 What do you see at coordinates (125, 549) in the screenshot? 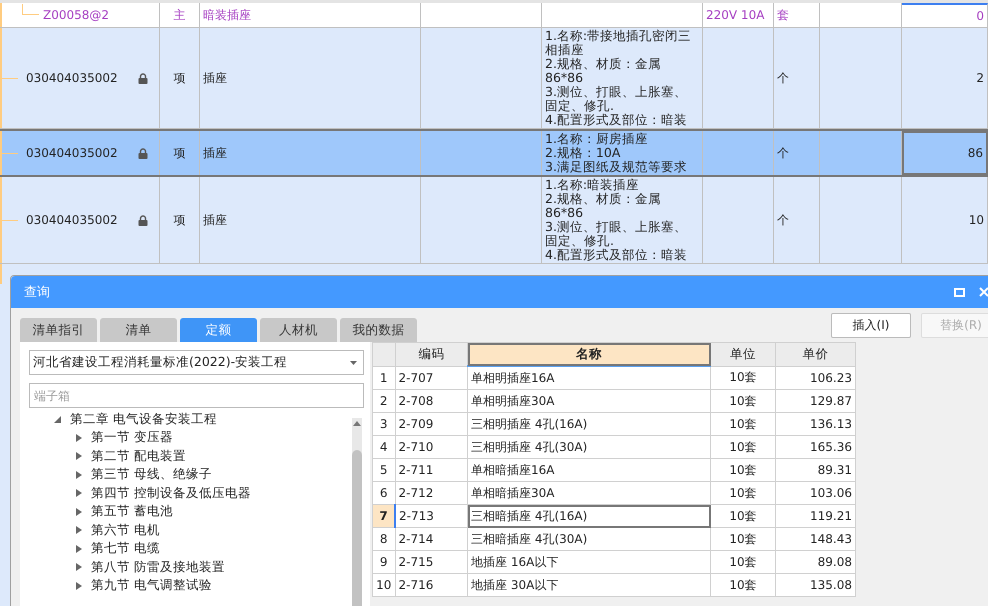
I see `tree-item: 第七节 电缆` at bounding box center [125, 549].